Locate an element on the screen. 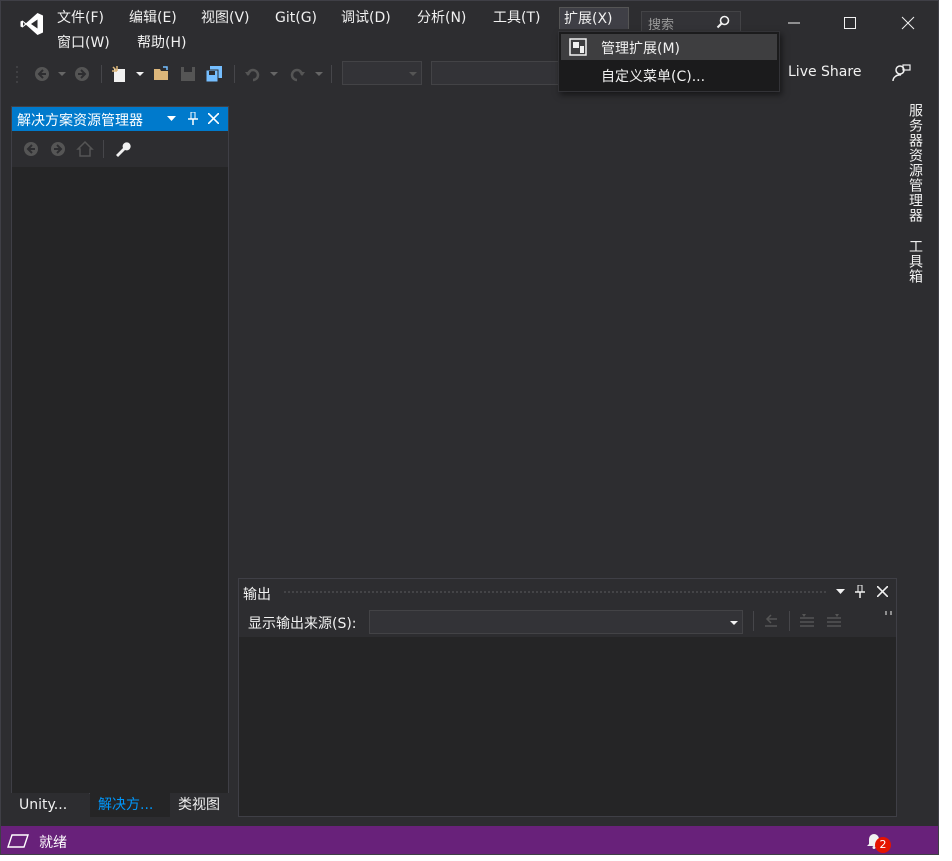  save-icon is located at coordinates (188, 74).